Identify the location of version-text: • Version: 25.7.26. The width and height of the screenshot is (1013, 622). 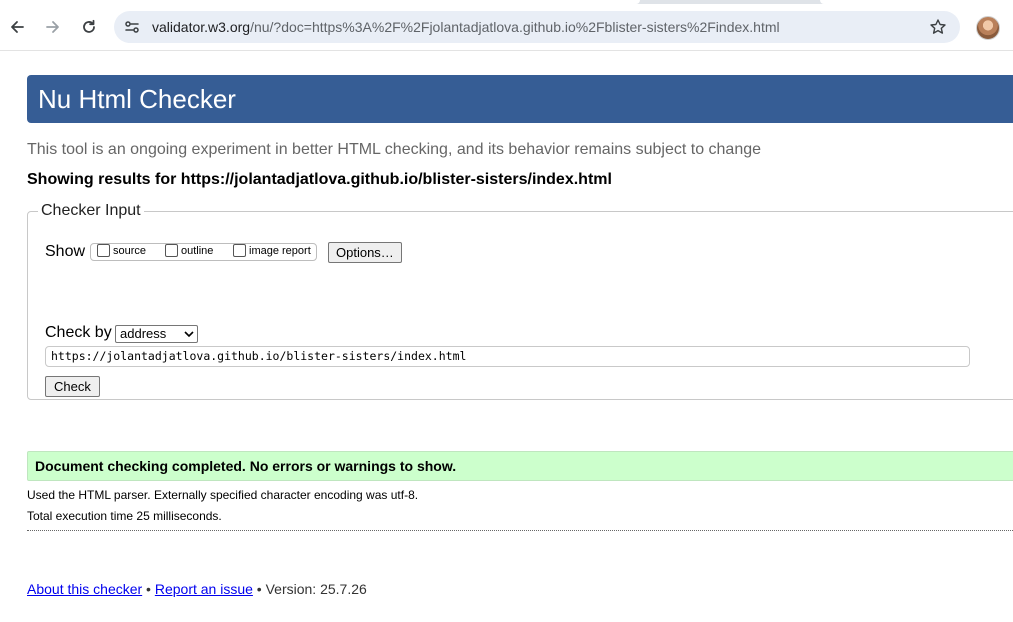
(309, 589).